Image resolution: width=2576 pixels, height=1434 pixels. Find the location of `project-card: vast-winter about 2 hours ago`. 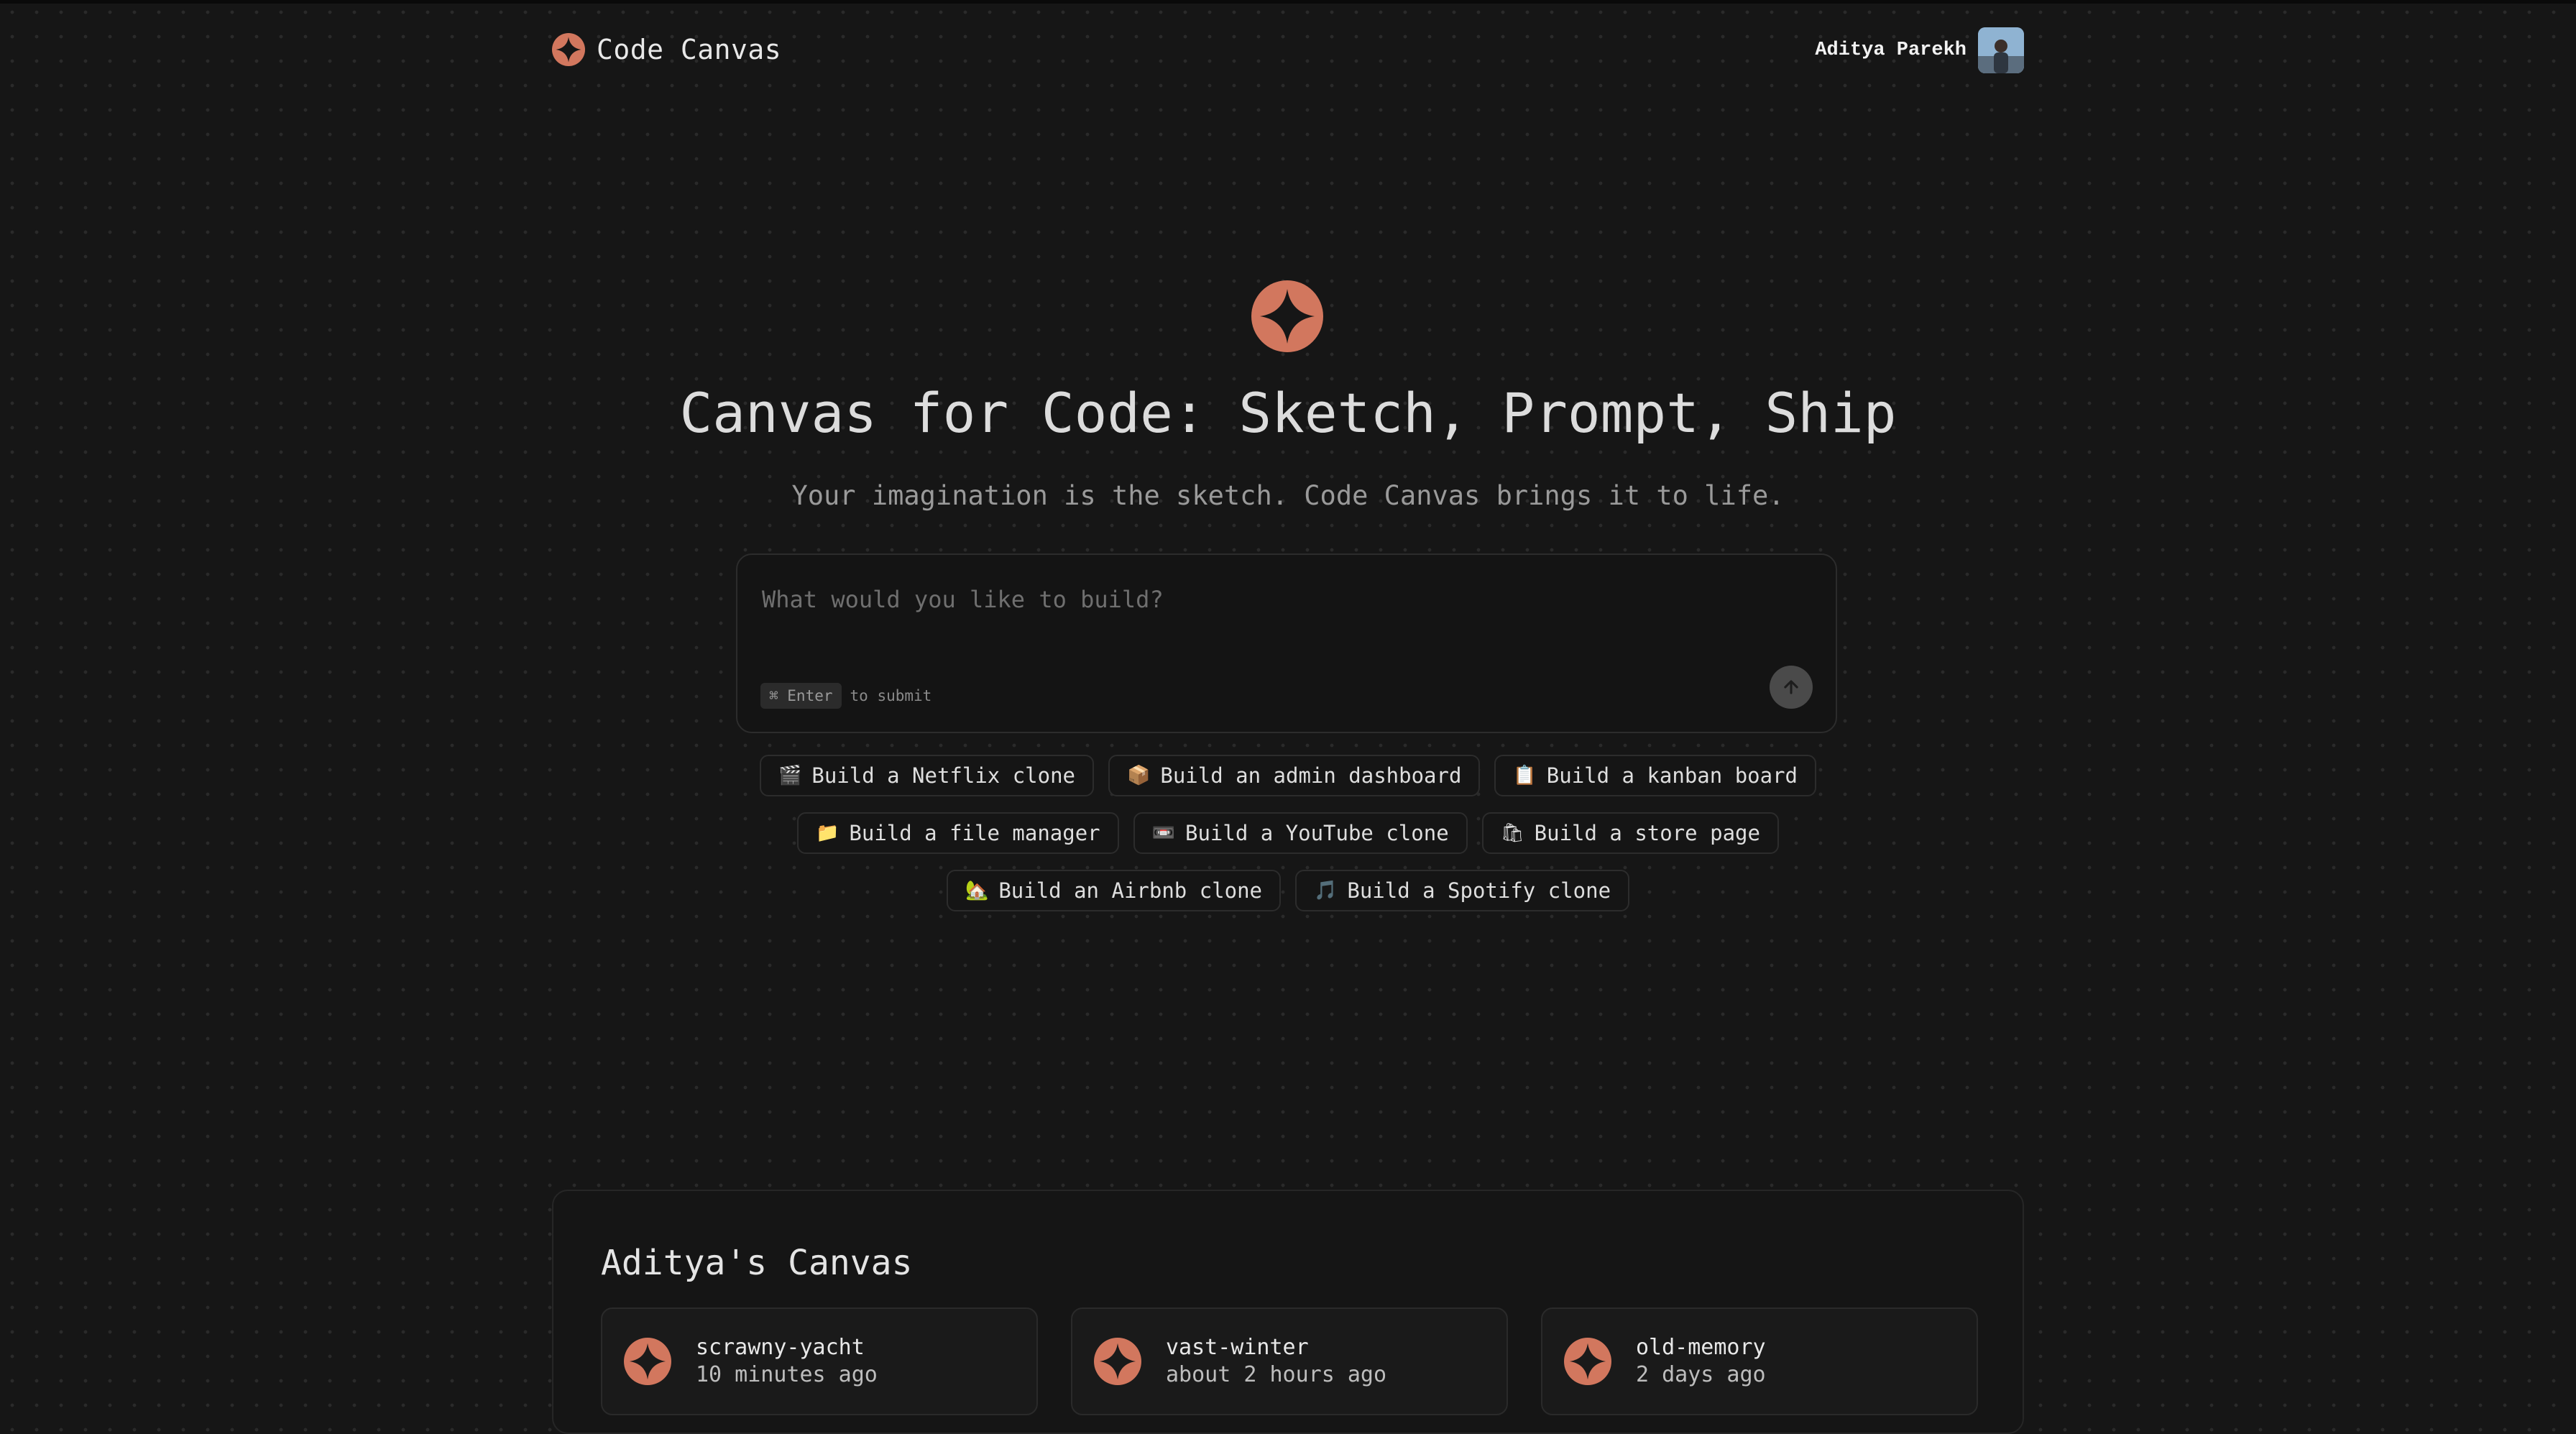

project-card: vast-winter about 2 hours ago is located at coordinates (1289, 1361).